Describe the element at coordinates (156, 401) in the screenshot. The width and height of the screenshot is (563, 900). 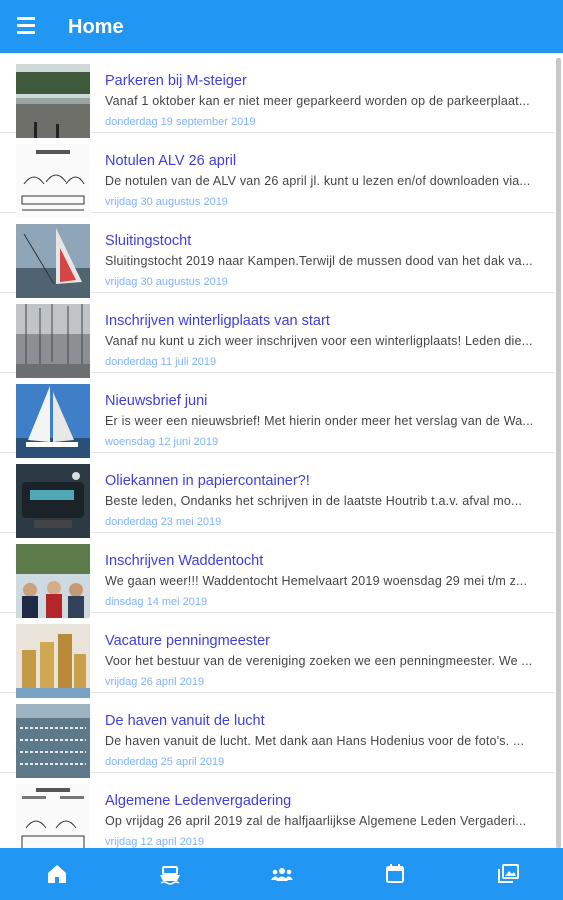
I see `news-title: Nieuwsbrief juni` at that location.